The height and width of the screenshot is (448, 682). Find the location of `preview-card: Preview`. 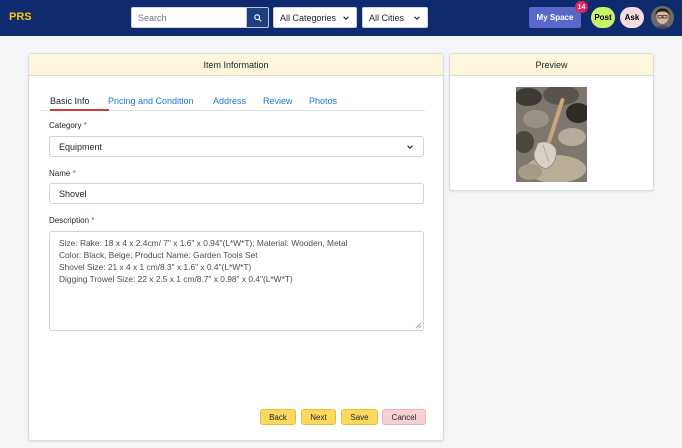

preview-card: Preview is located at coordinates (551, 122).